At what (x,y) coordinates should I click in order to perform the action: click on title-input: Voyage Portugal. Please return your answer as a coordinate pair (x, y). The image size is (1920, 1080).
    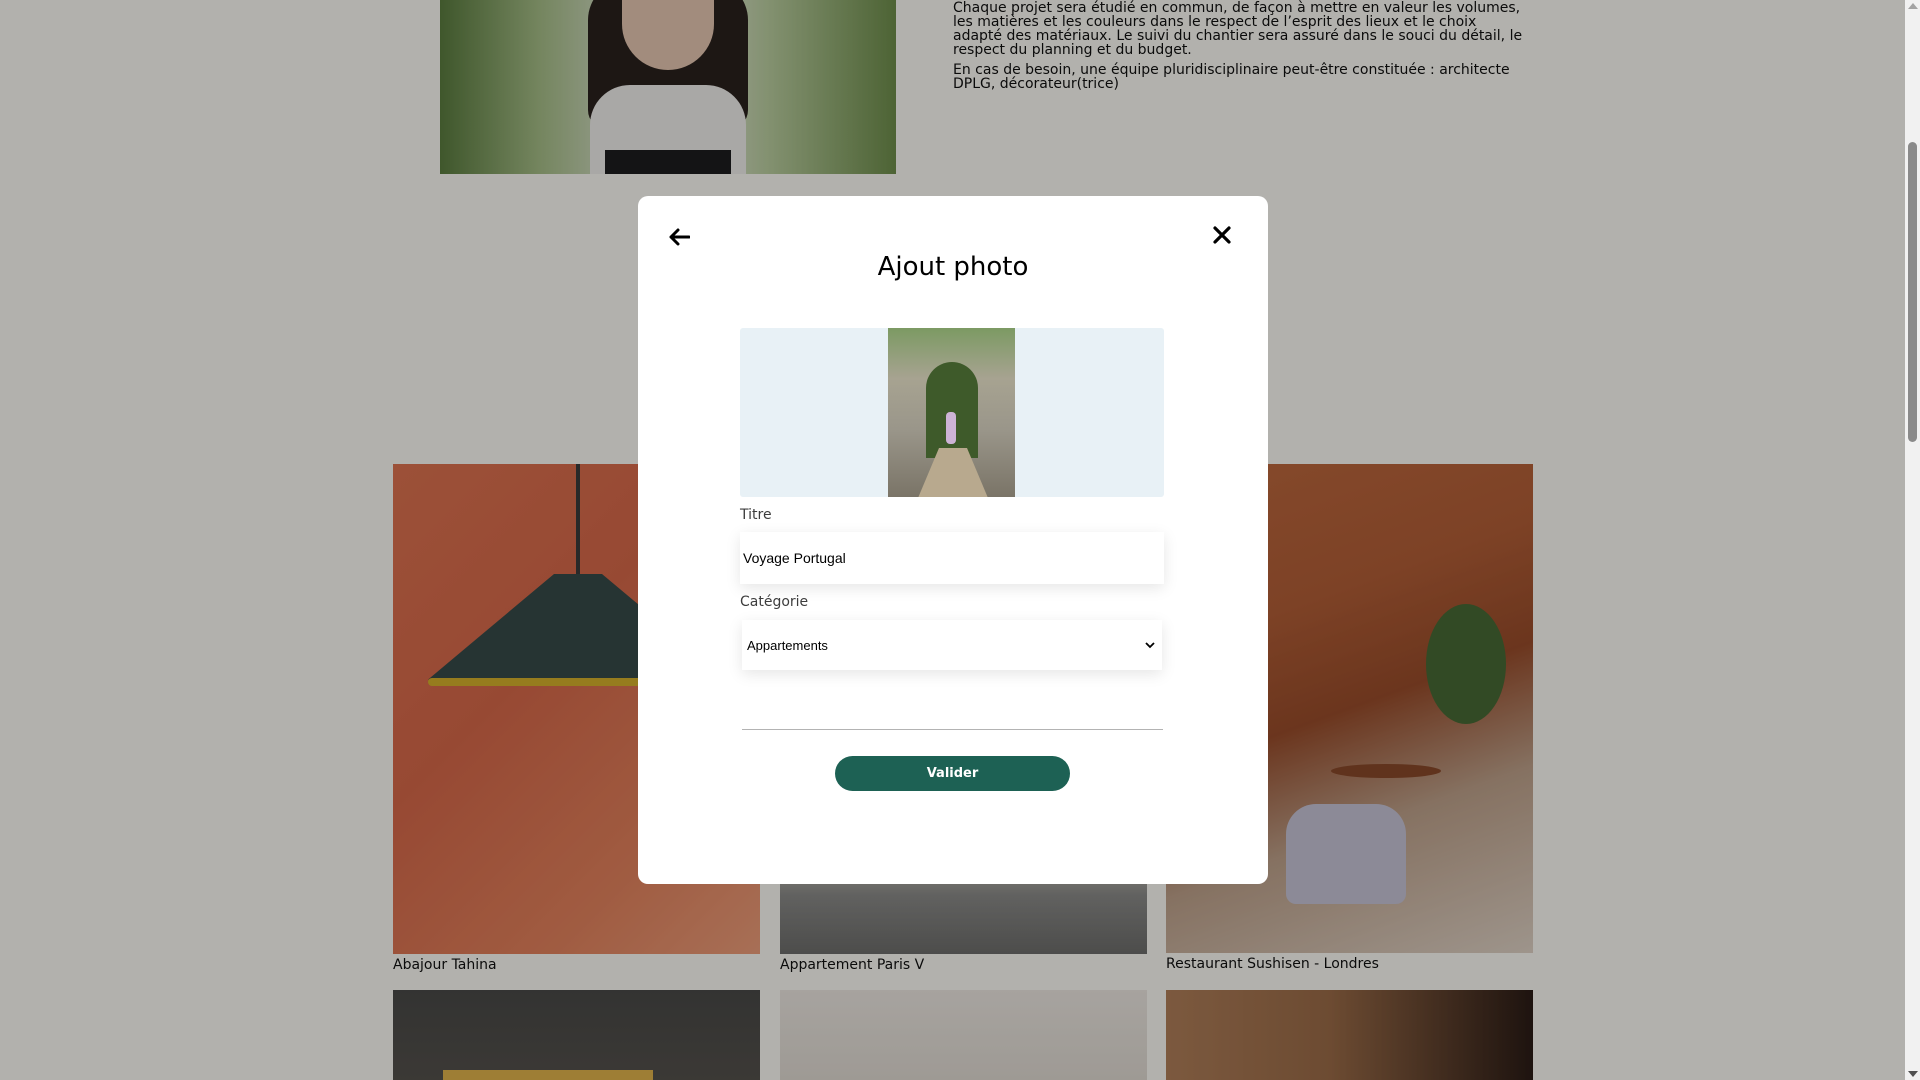
    Looking at the image, I should click on (952, 558).